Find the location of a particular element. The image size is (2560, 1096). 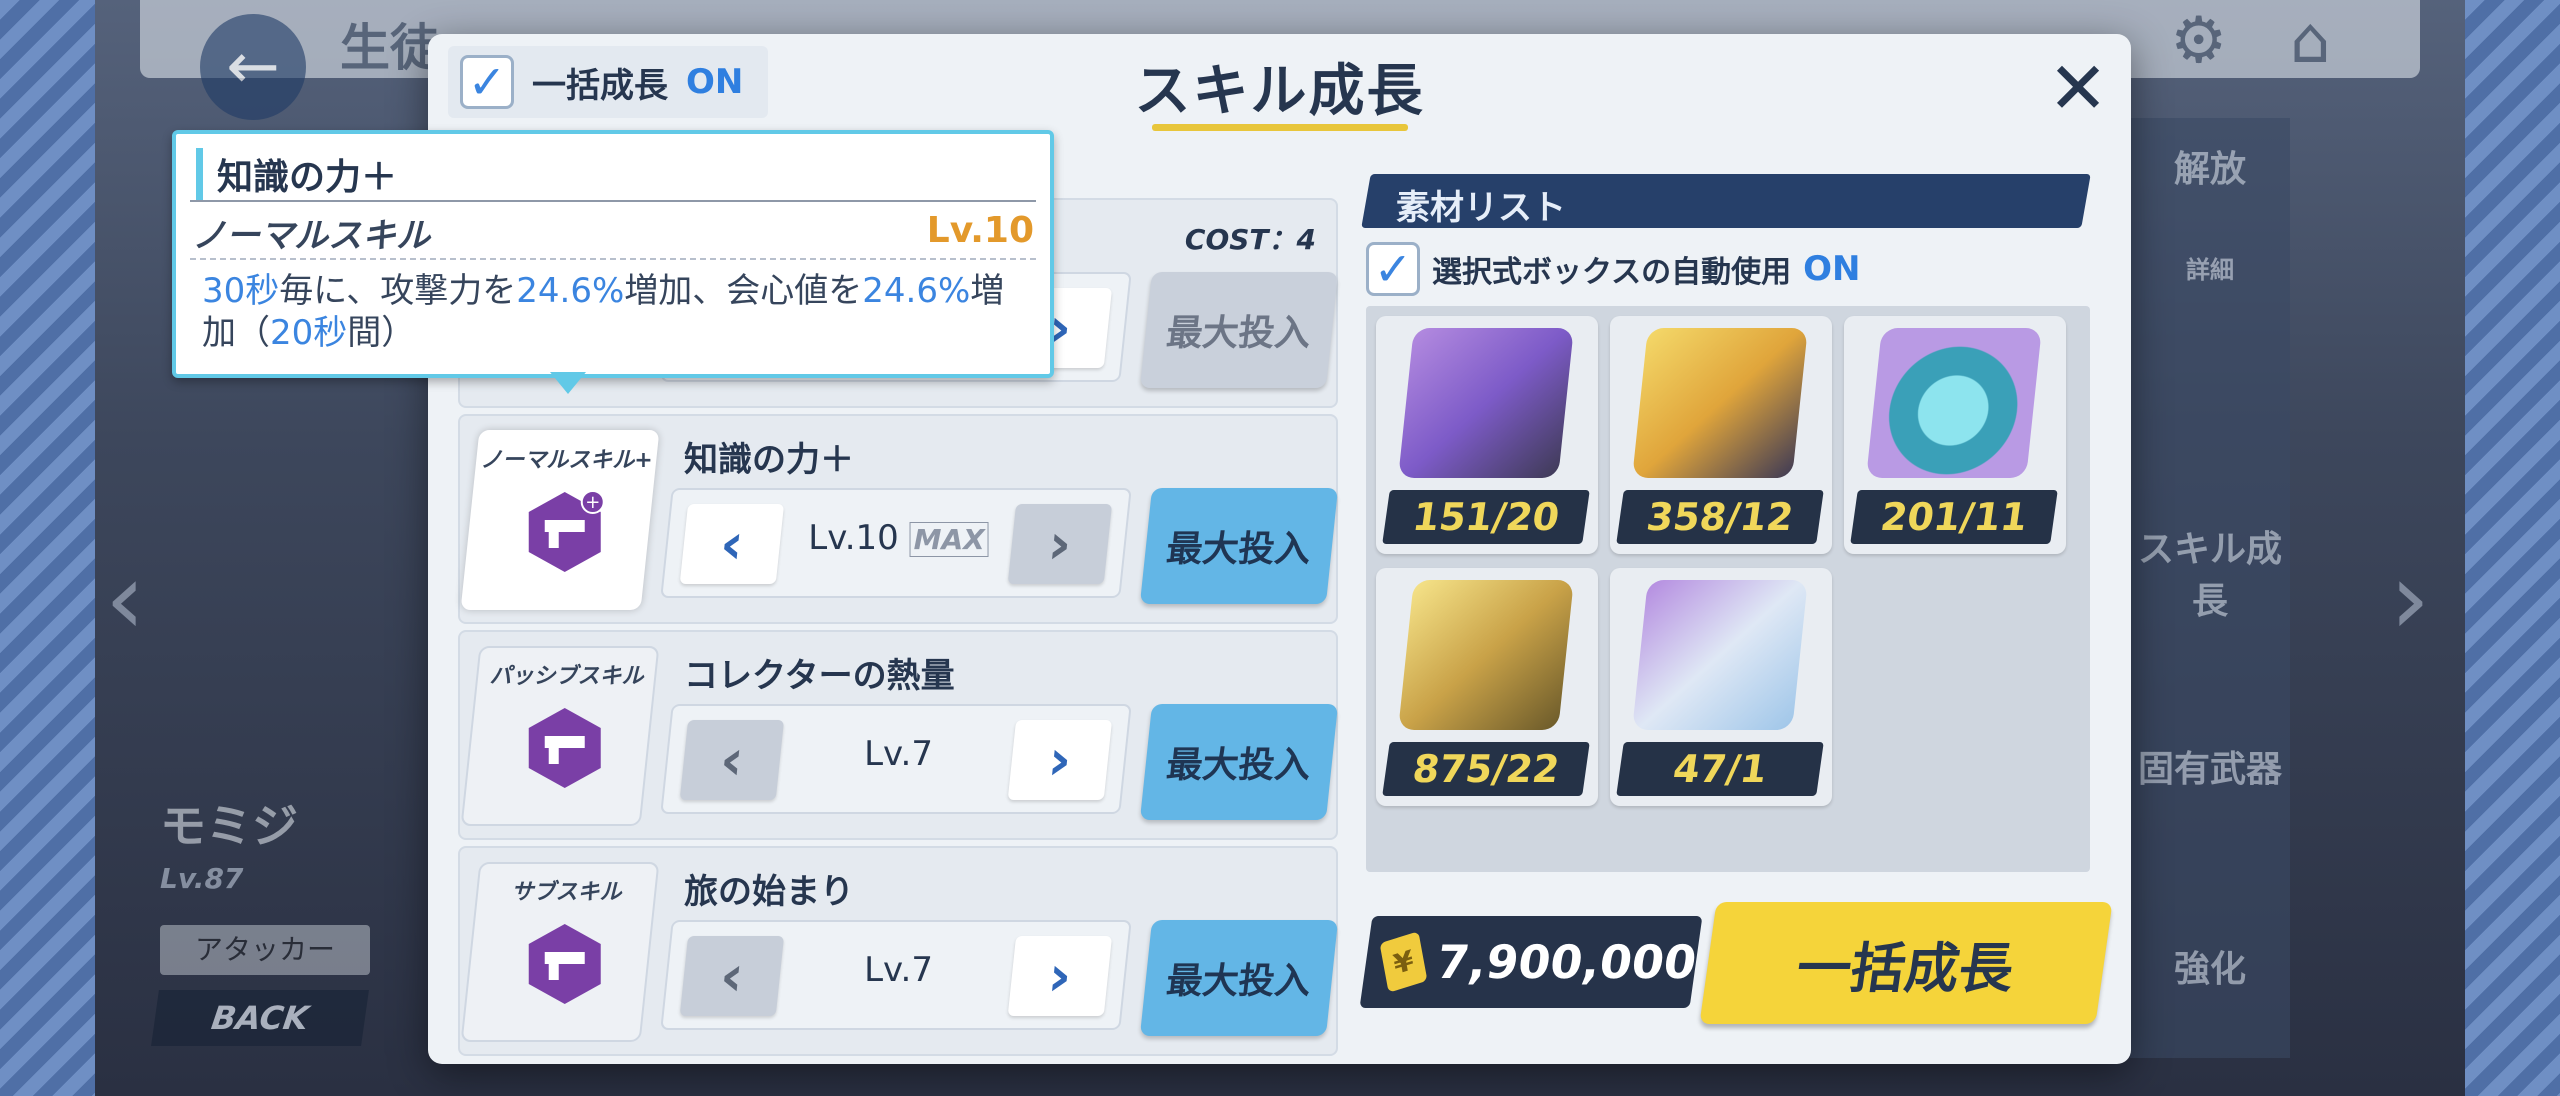

materials-grid: 151/20 358/12 201/11 875/22 47/1 is located at coordinates (1728, 589).